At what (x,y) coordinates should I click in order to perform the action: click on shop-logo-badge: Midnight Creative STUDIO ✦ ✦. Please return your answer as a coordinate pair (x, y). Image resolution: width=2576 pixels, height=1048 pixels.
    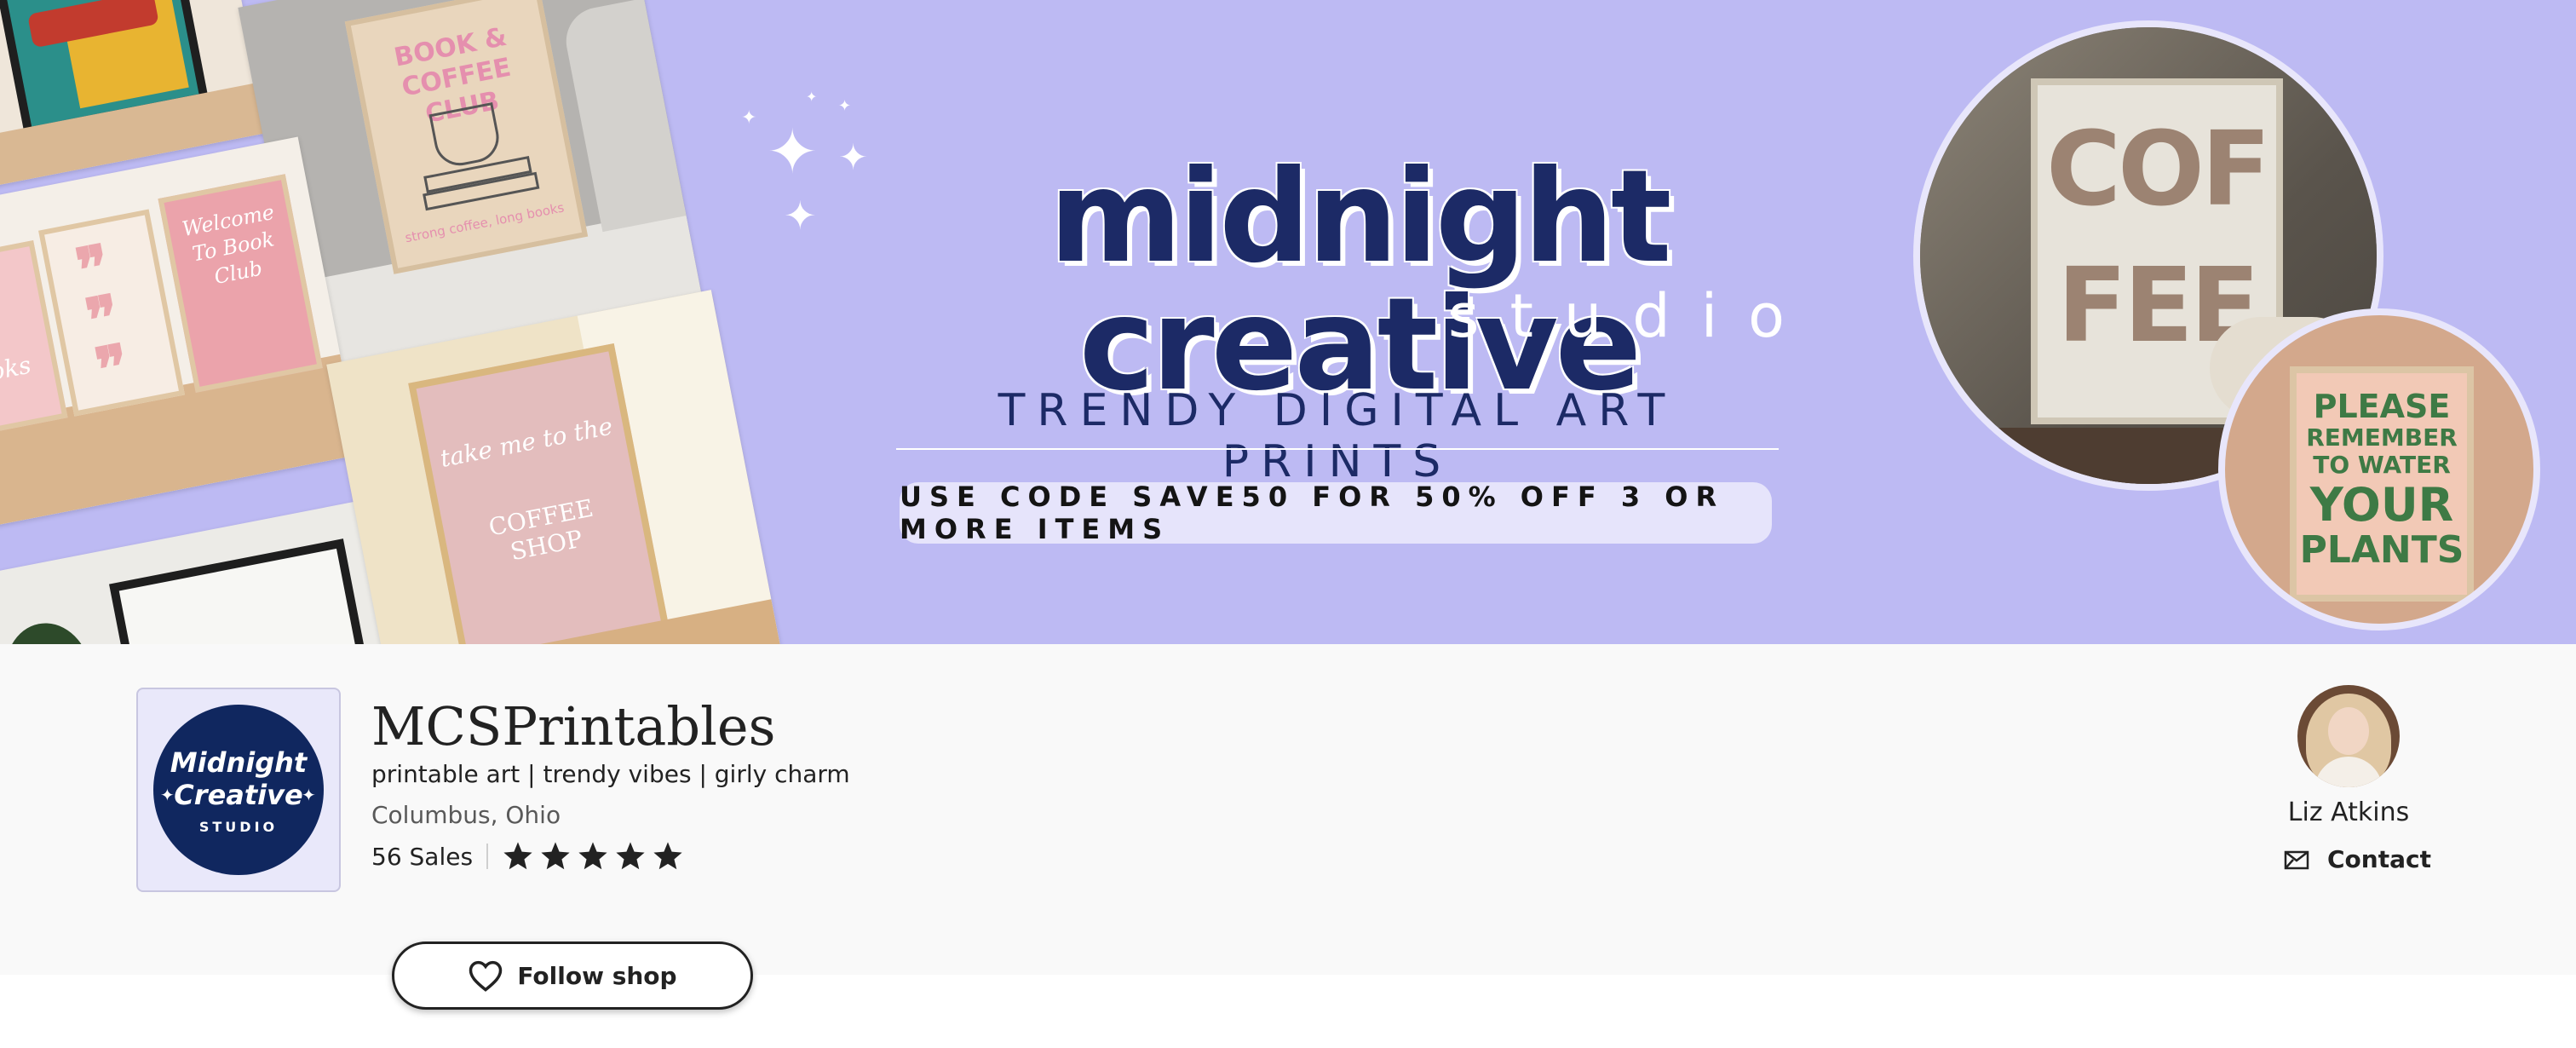
    Looking at the image, I should click on (239, 790).